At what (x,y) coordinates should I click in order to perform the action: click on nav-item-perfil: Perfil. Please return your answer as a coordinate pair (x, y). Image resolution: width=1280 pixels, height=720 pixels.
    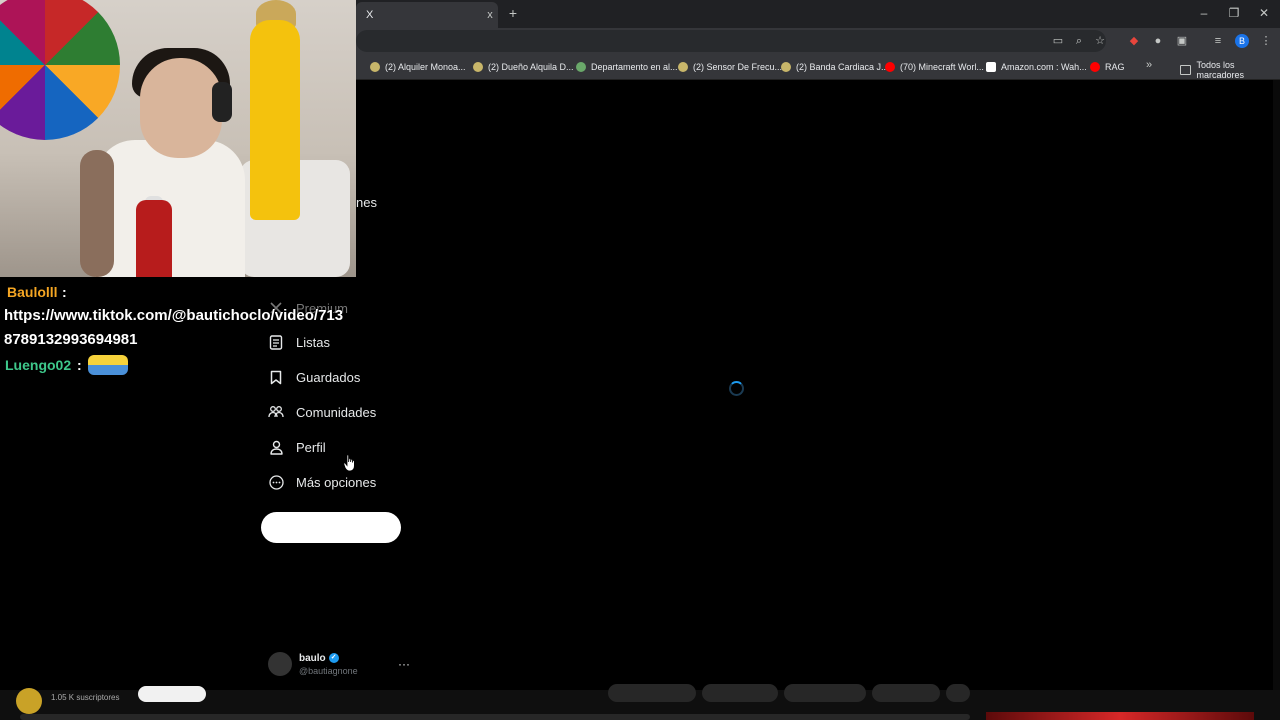
    Looking at the image, I should click on (297, 447).